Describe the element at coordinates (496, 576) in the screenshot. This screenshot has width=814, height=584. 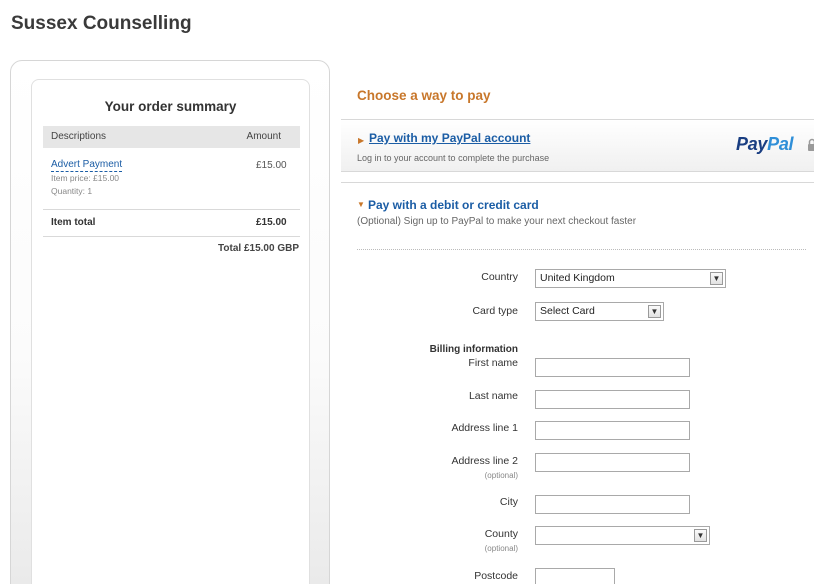
I see `postcode-label: Postcode` at that location.